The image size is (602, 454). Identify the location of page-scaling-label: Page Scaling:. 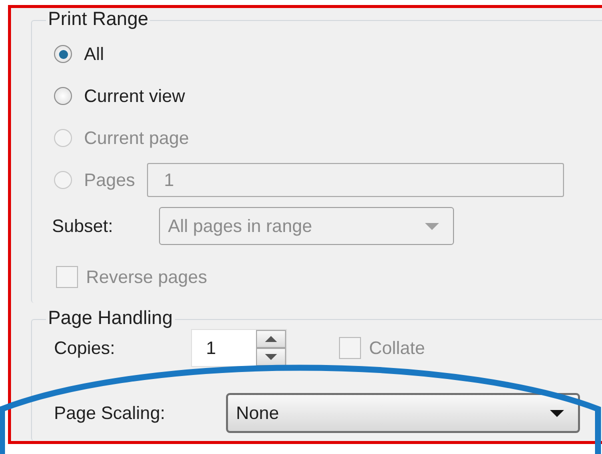
(110, 413).